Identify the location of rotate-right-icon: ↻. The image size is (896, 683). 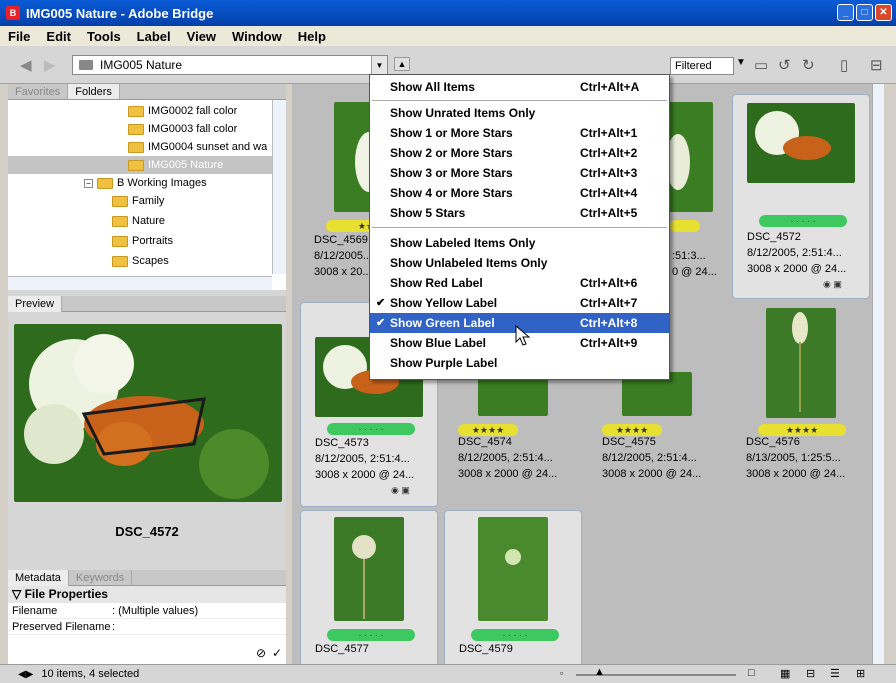
(808, 65).